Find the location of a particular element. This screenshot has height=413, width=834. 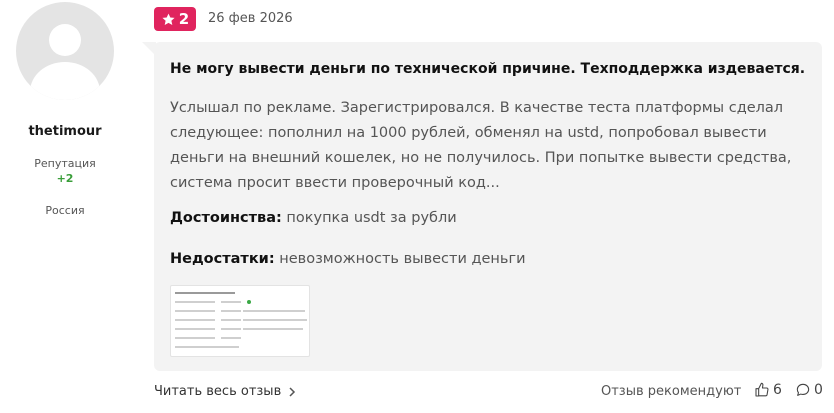

rating-badge: 2 is located at coordinates (175, 19).